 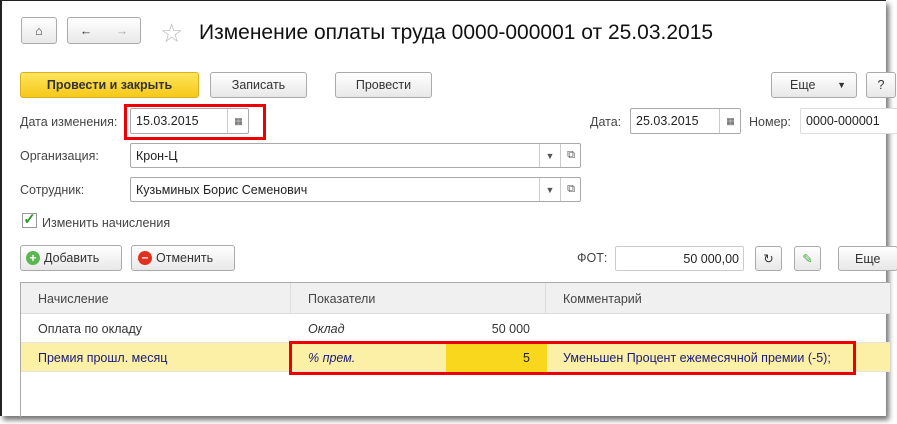 I want to click on help-button: ?, so click(x=881, y=85).